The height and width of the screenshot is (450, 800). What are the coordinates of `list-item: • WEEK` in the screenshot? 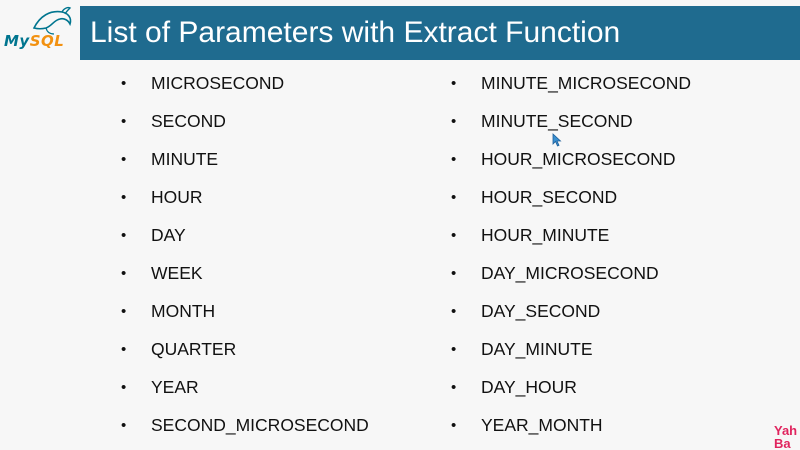 It's located at (245, 277).